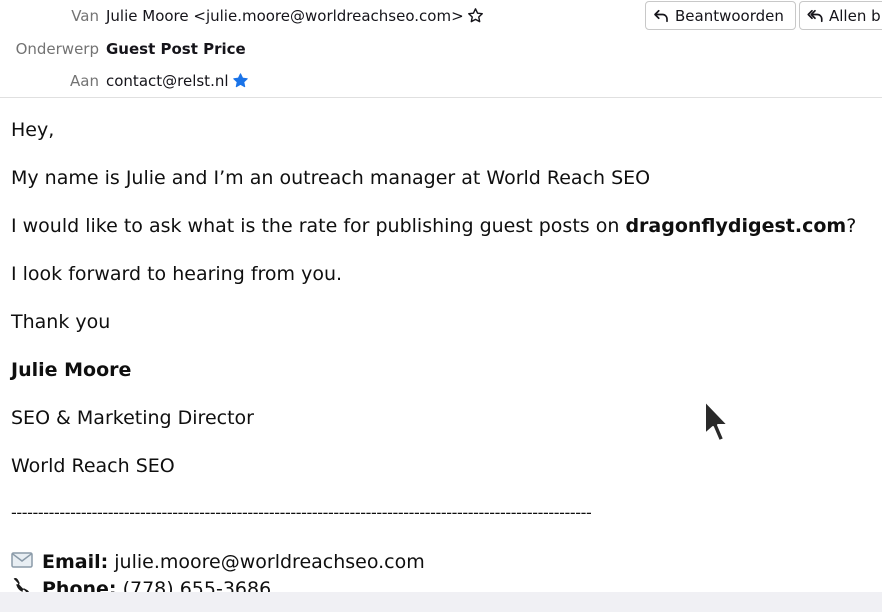  I want to click on phone-label: Phone:, so click(79, 585).